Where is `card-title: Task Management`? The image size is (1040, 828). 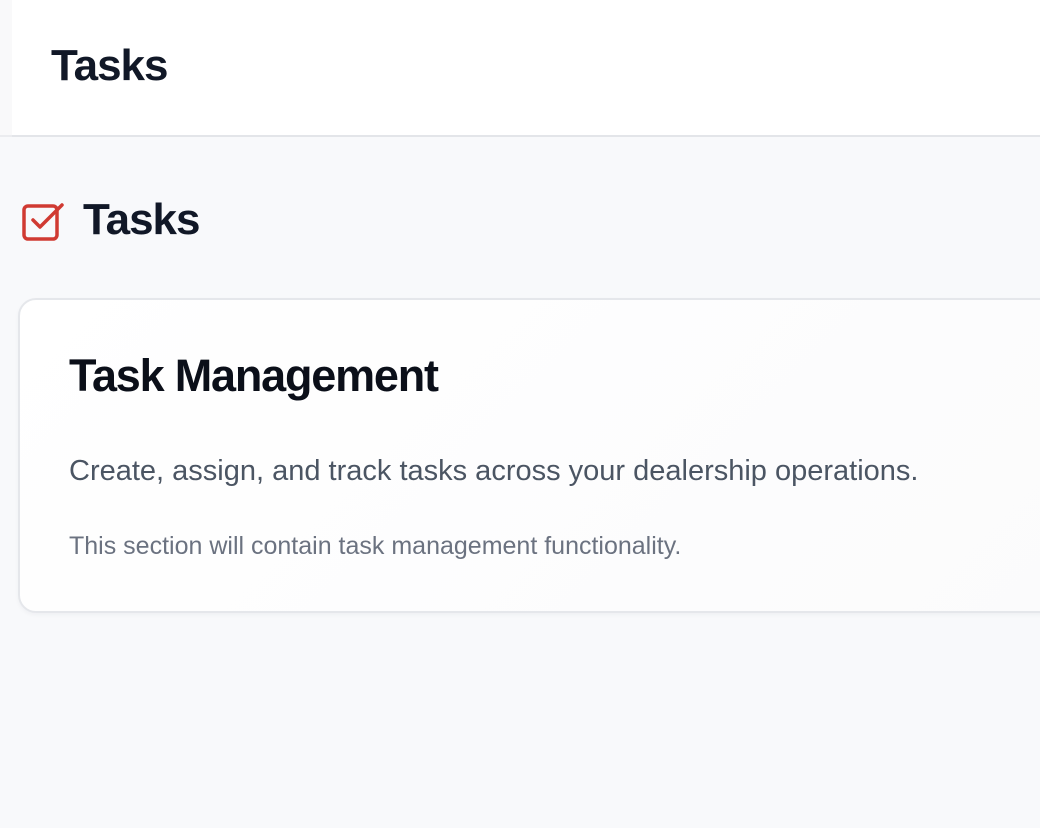 card-title: Task Management is located at coordinates (254, 375).